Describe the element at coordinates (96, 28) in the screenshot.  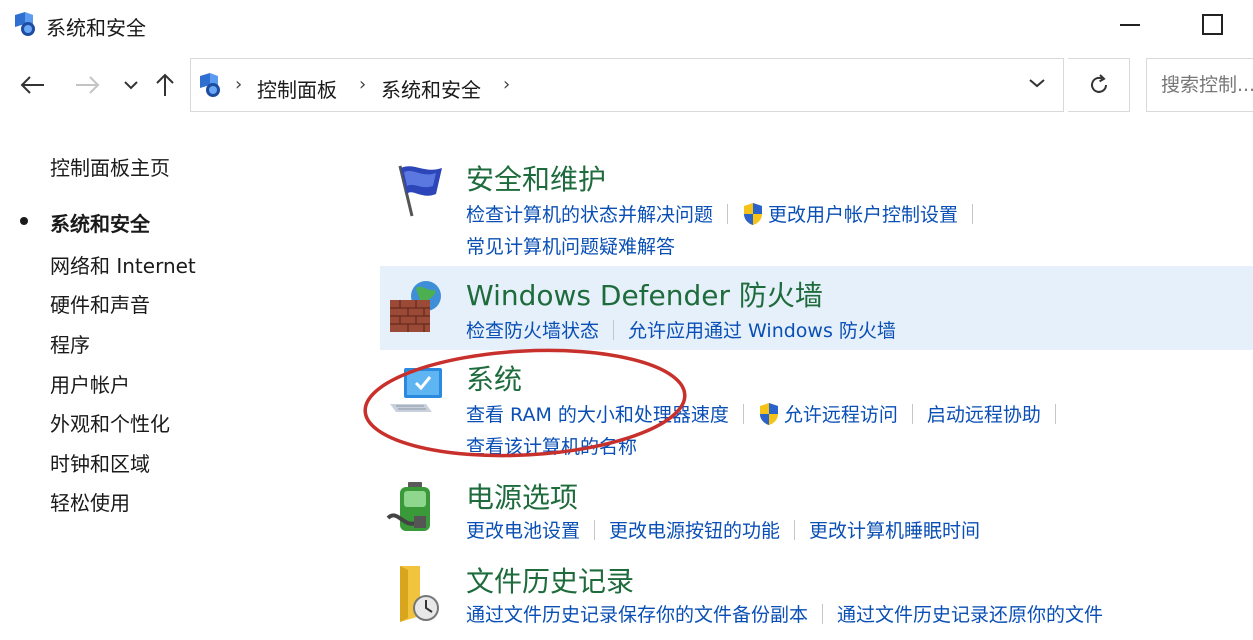
I see `window-title: 系统和安全` at that location.